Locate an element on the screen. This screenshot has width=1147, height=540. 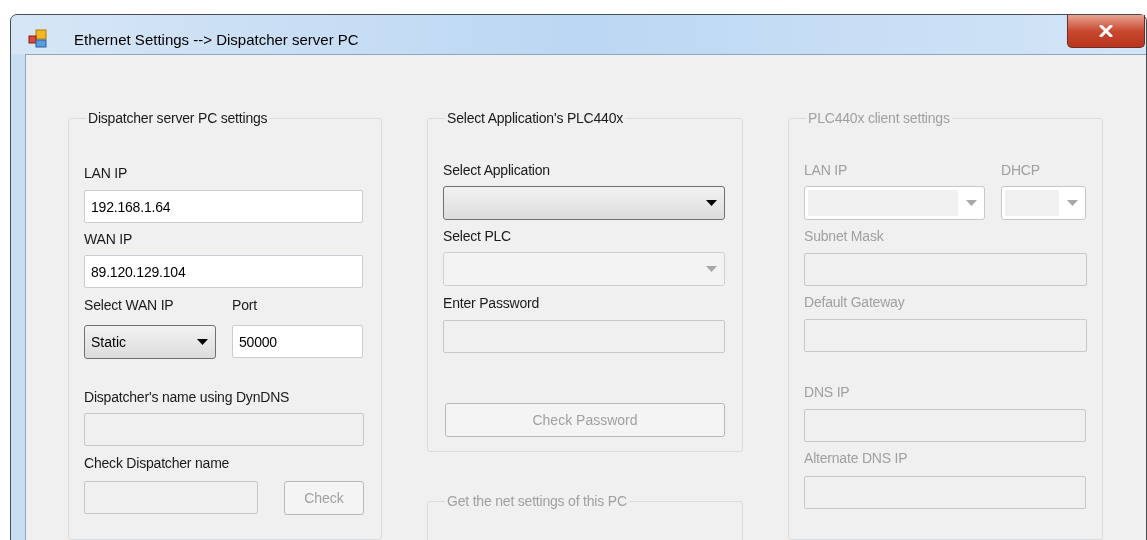
field-label: Check Dispatcher name is located at coordinates (157, 463).